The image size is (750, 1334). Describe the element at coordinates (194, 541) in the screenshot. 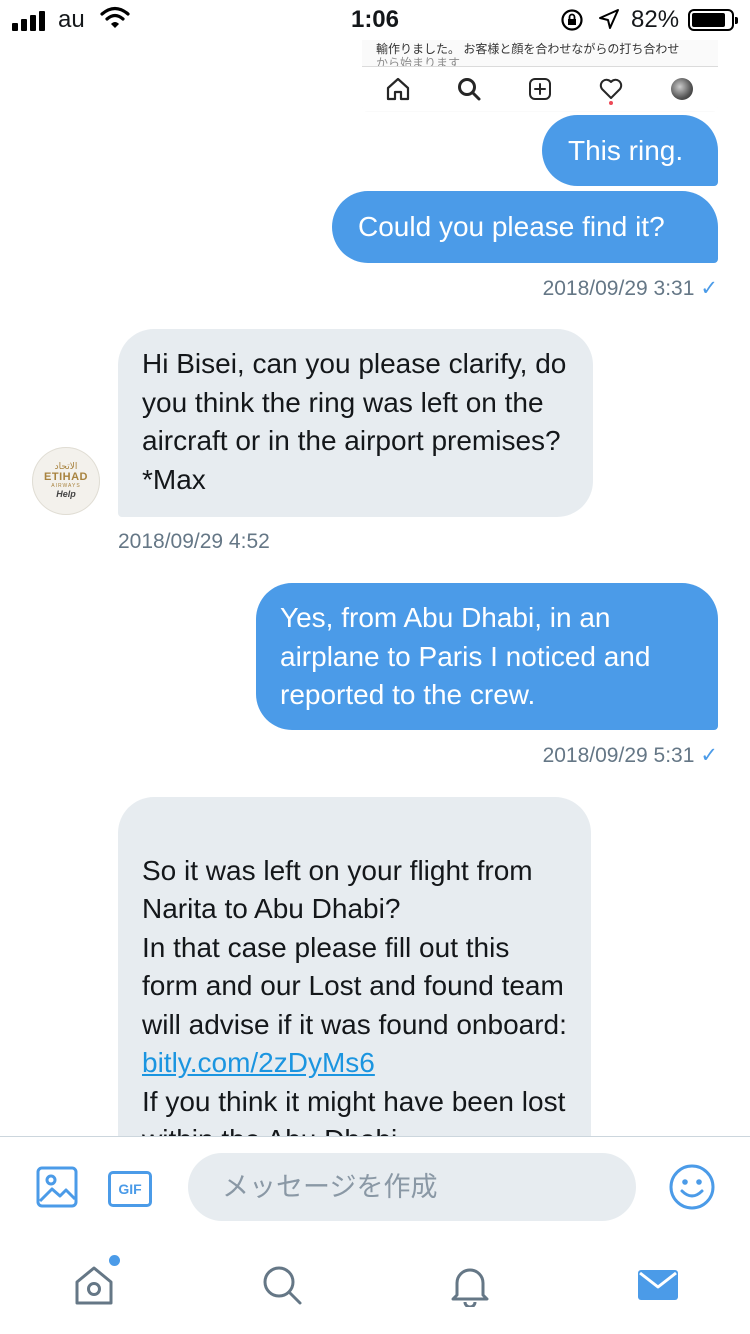

I see `message-timestamp: 2018/09/29 4:52` at that location.